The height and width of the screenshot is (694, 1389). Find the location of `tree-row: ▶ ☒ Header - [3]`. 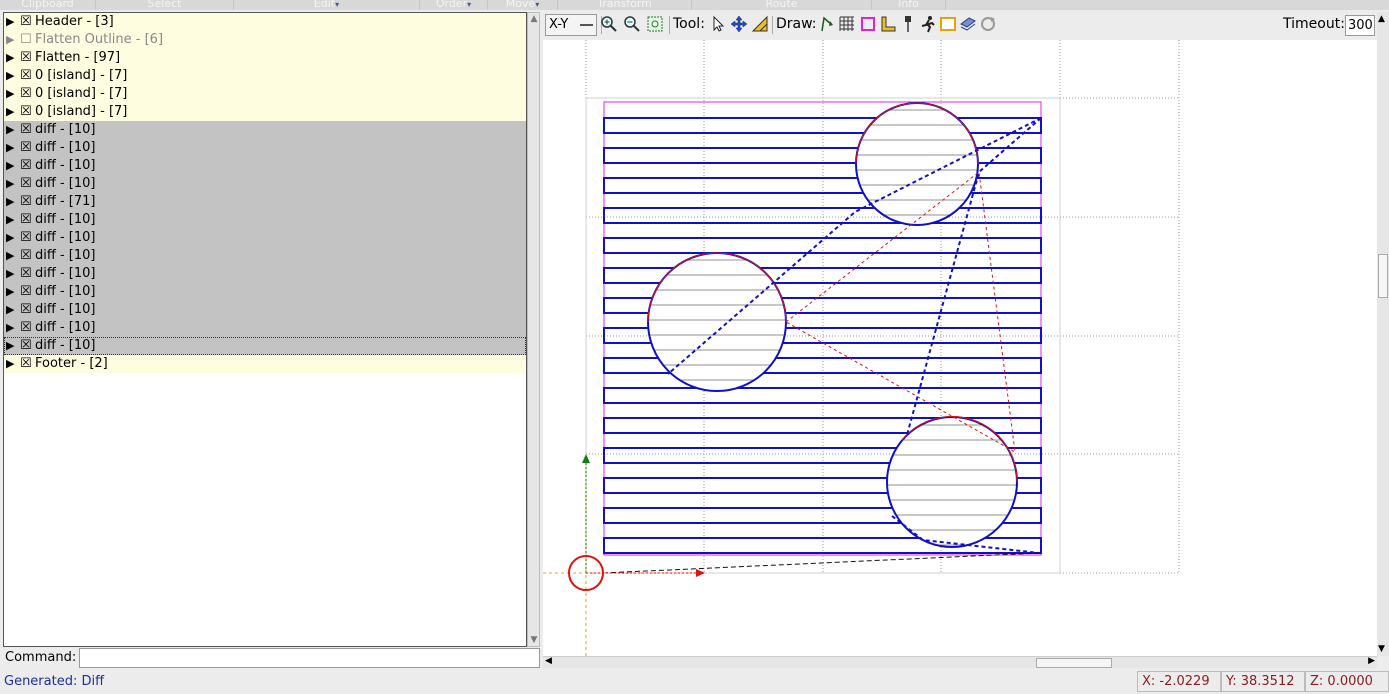

tree-row: ▶ ☒ Header - [3] is located at coordinates (265, 22).